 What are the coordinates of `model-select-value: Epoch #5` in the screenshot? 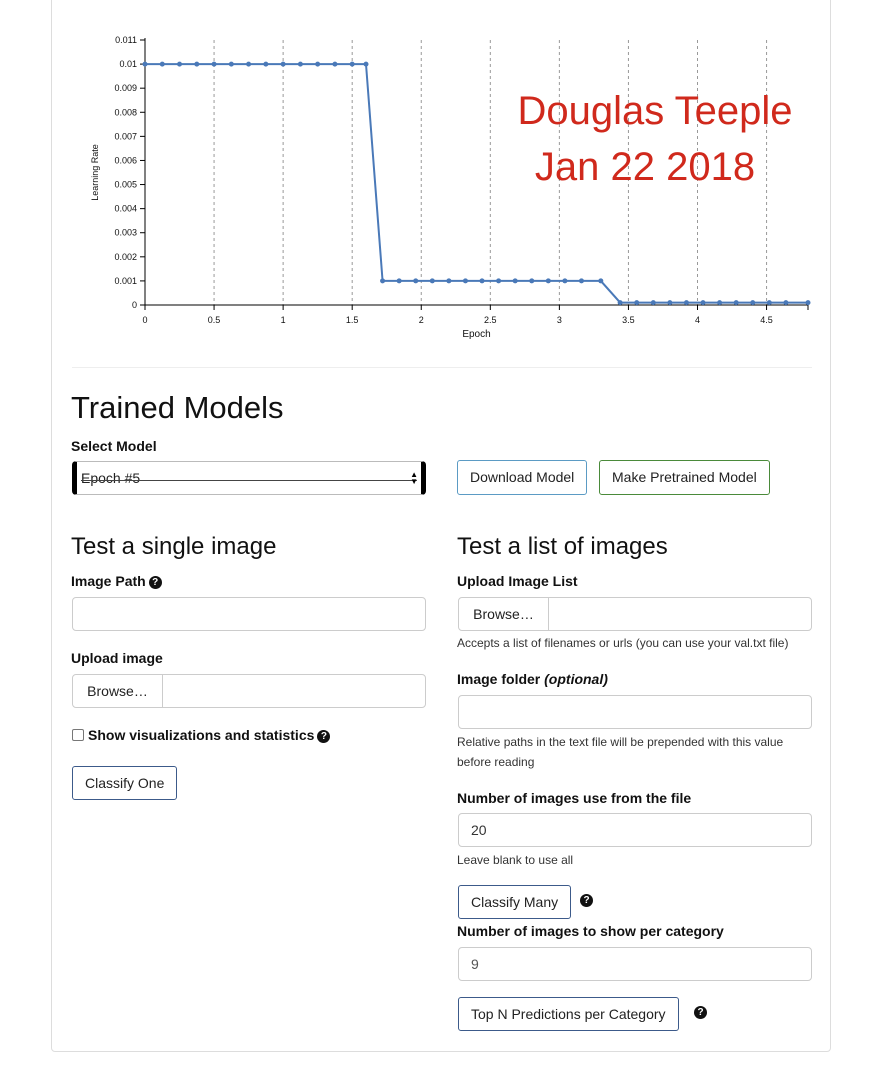 It's located at (111, 478).